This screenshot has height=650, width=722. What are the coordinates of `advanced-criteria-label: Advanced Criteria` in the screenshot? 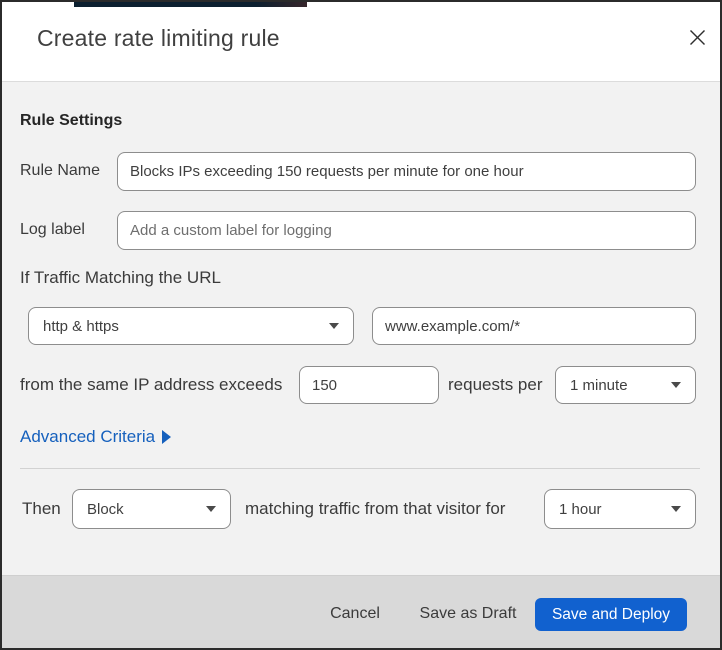 It's located at (88, 436).